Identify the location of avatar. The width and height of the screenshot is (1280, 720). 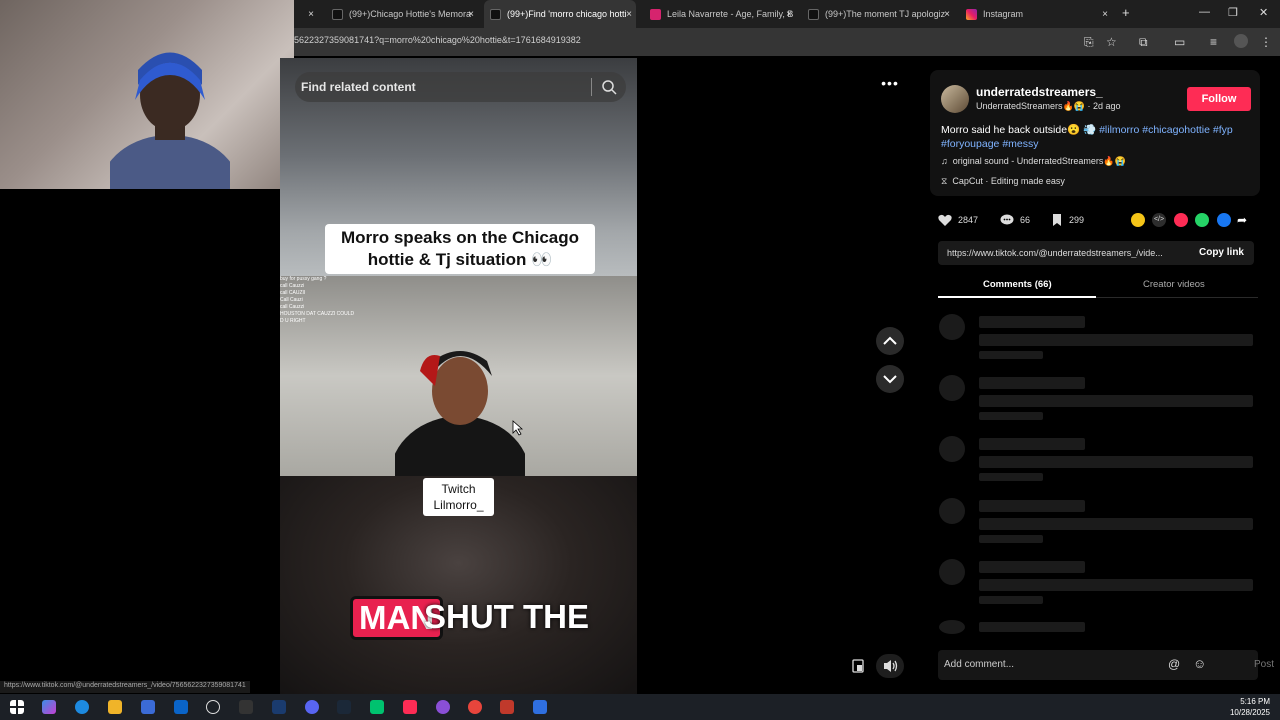
(955, 99).